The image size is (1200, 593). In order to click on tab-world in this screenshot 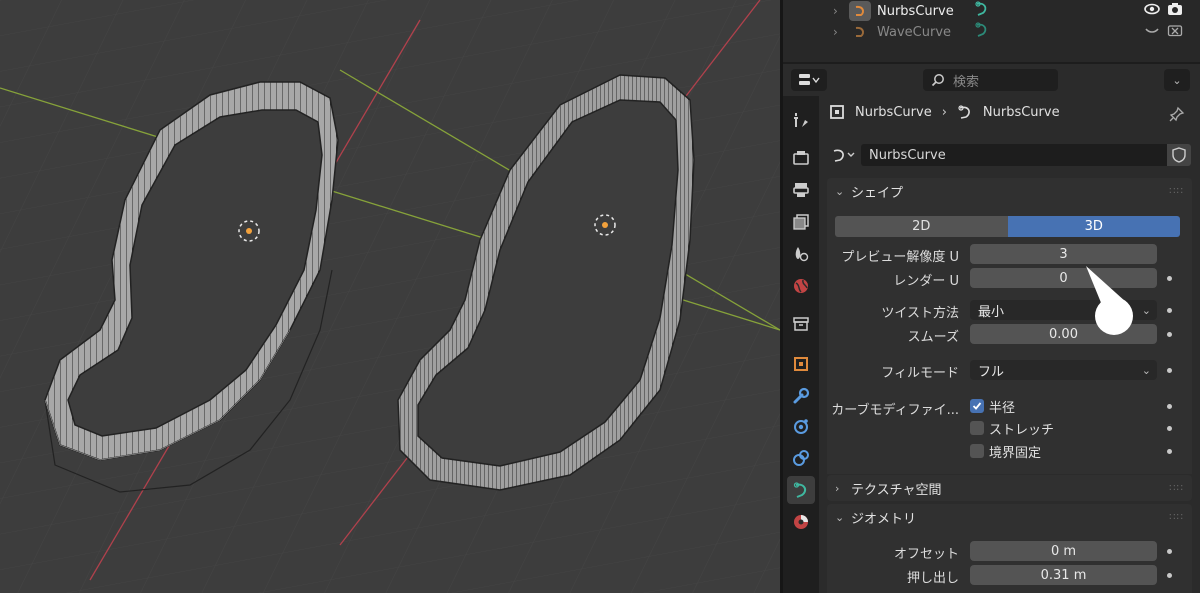, I will do `click(801, 286)`.